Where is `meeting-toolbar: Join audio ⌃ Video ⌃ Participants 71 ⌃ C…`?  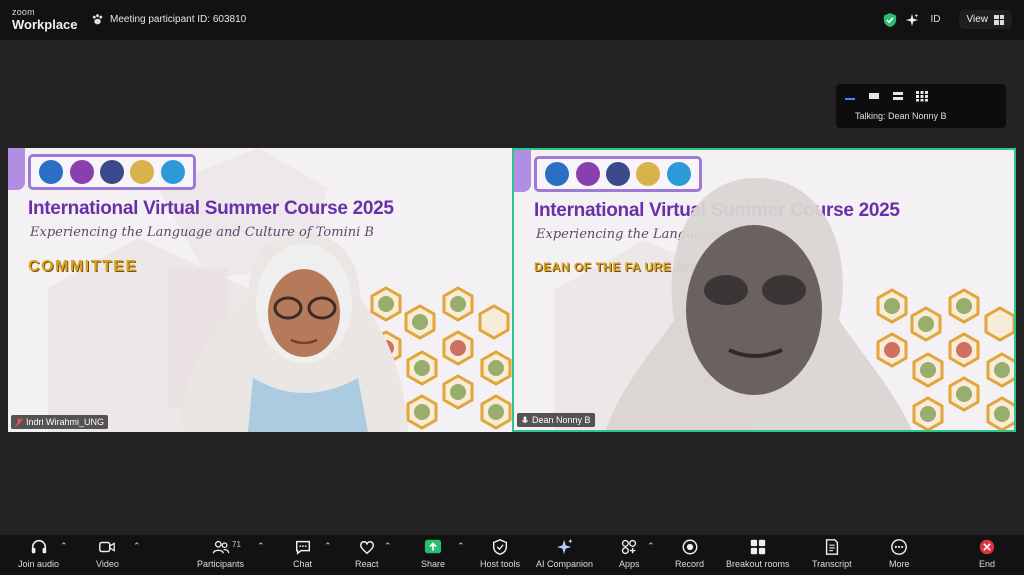 meeting-toolbar: Join audio ⌃ Video ⌃ Participants 71 ⌃ C… is located at coordinates (512, 555).